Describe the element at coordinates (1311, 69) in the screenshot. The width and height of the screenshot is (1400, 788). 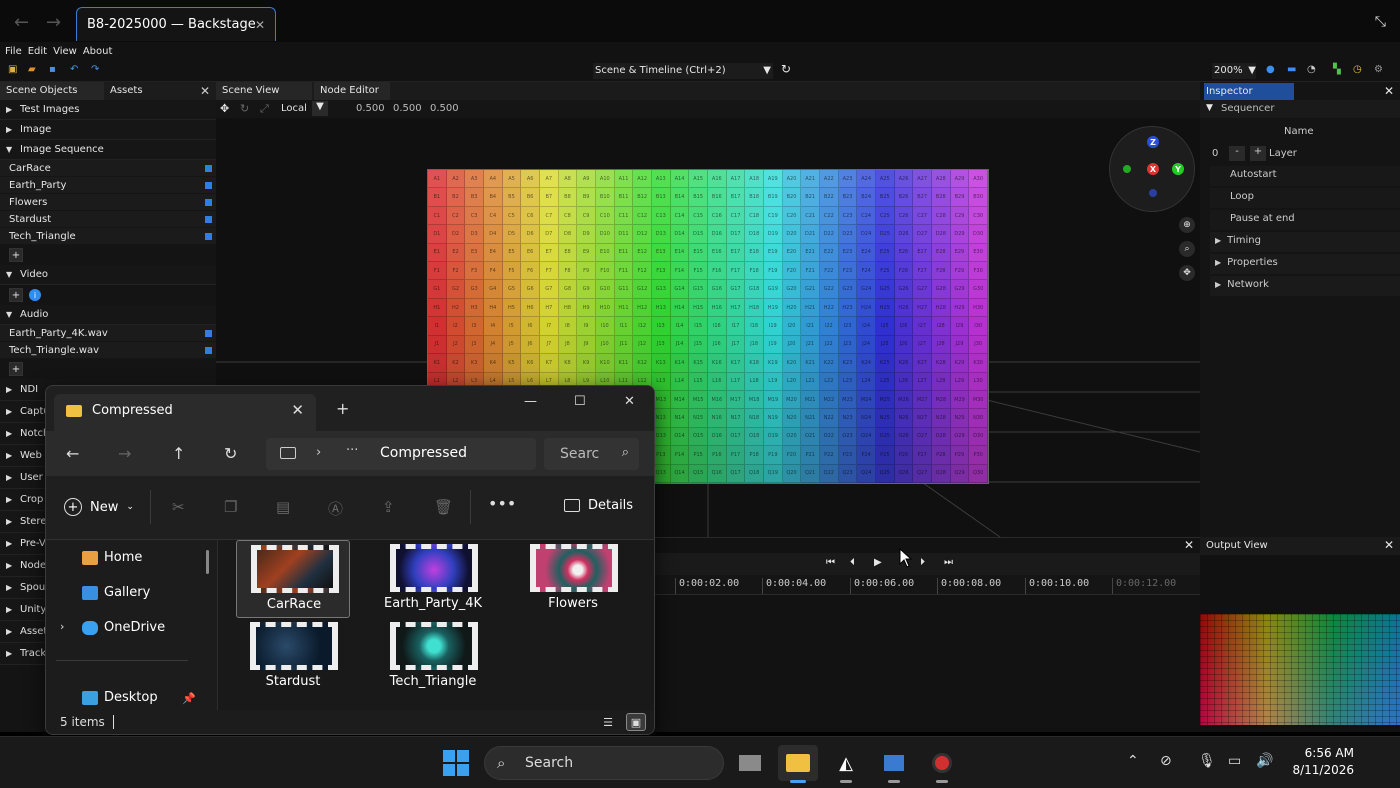
I see `gauge-icon: ◔` at that location.